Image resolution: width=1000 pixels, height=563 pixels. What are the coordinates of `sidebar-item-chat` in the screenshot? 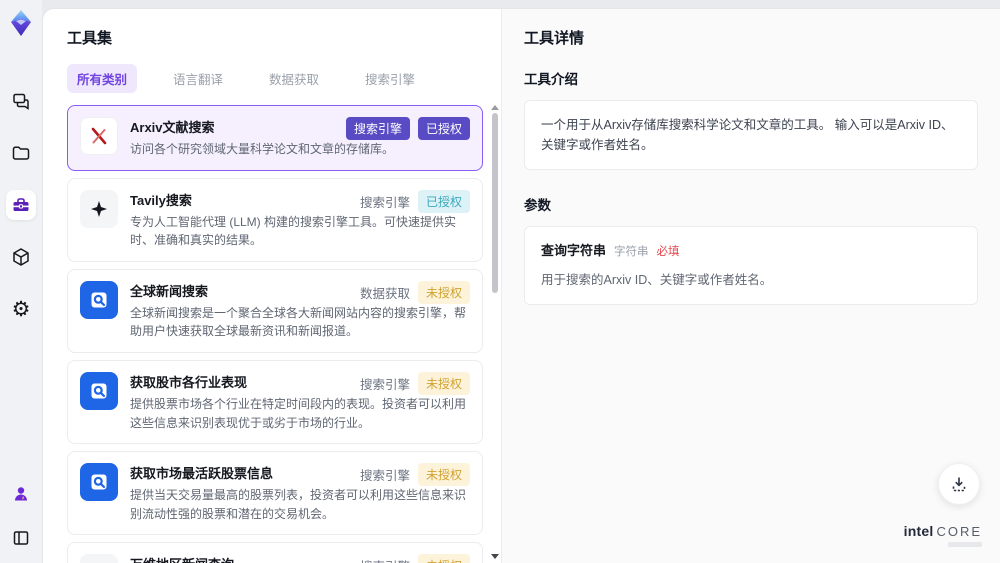 It's located at (21, 101).